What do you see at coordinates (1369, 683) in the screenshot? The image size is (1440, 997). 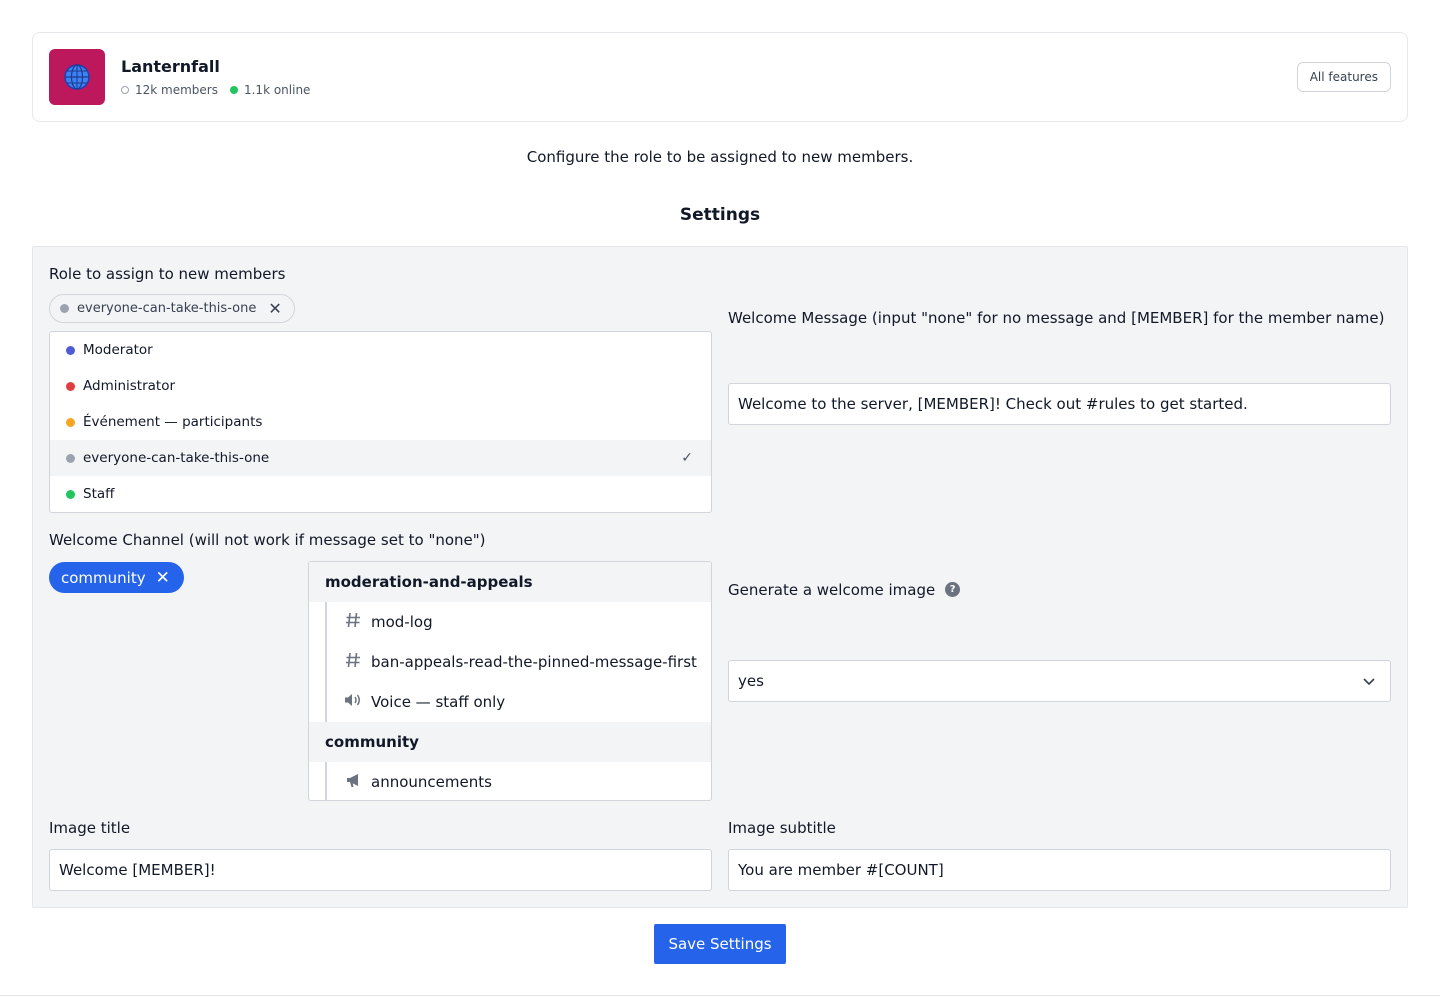 I see `chevron-down-icon` at bounding box center [1369, 683].